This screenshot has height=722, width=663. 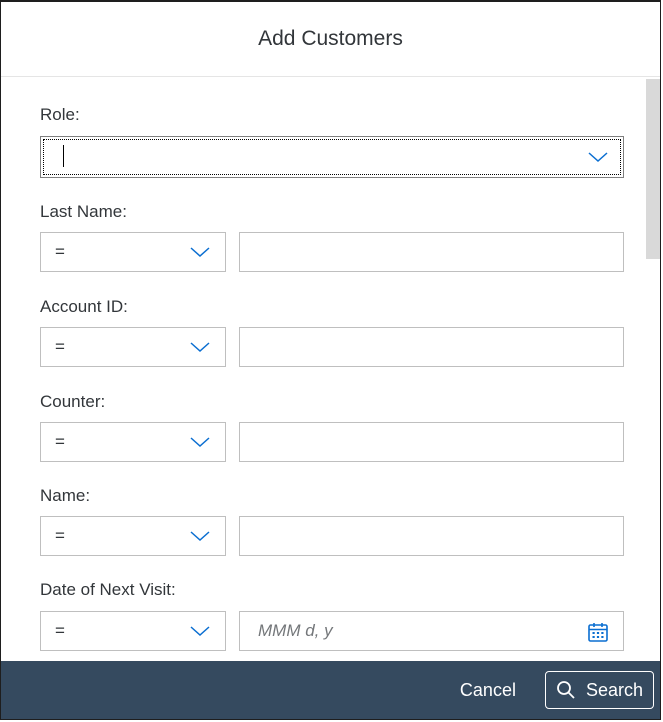 I want to click on last-name-input, so click(x=431, y=252).